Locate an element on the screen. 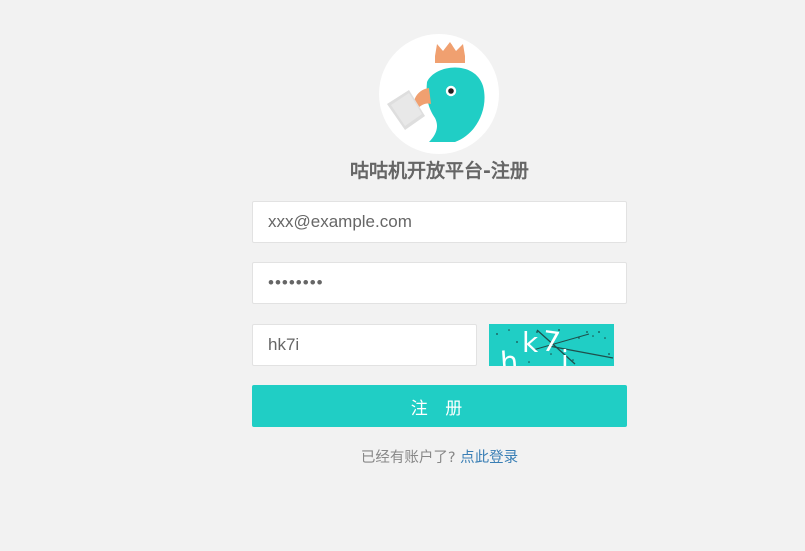  page-title: 咕咕机开放平台-注册 is located at coordinates (439, 171).